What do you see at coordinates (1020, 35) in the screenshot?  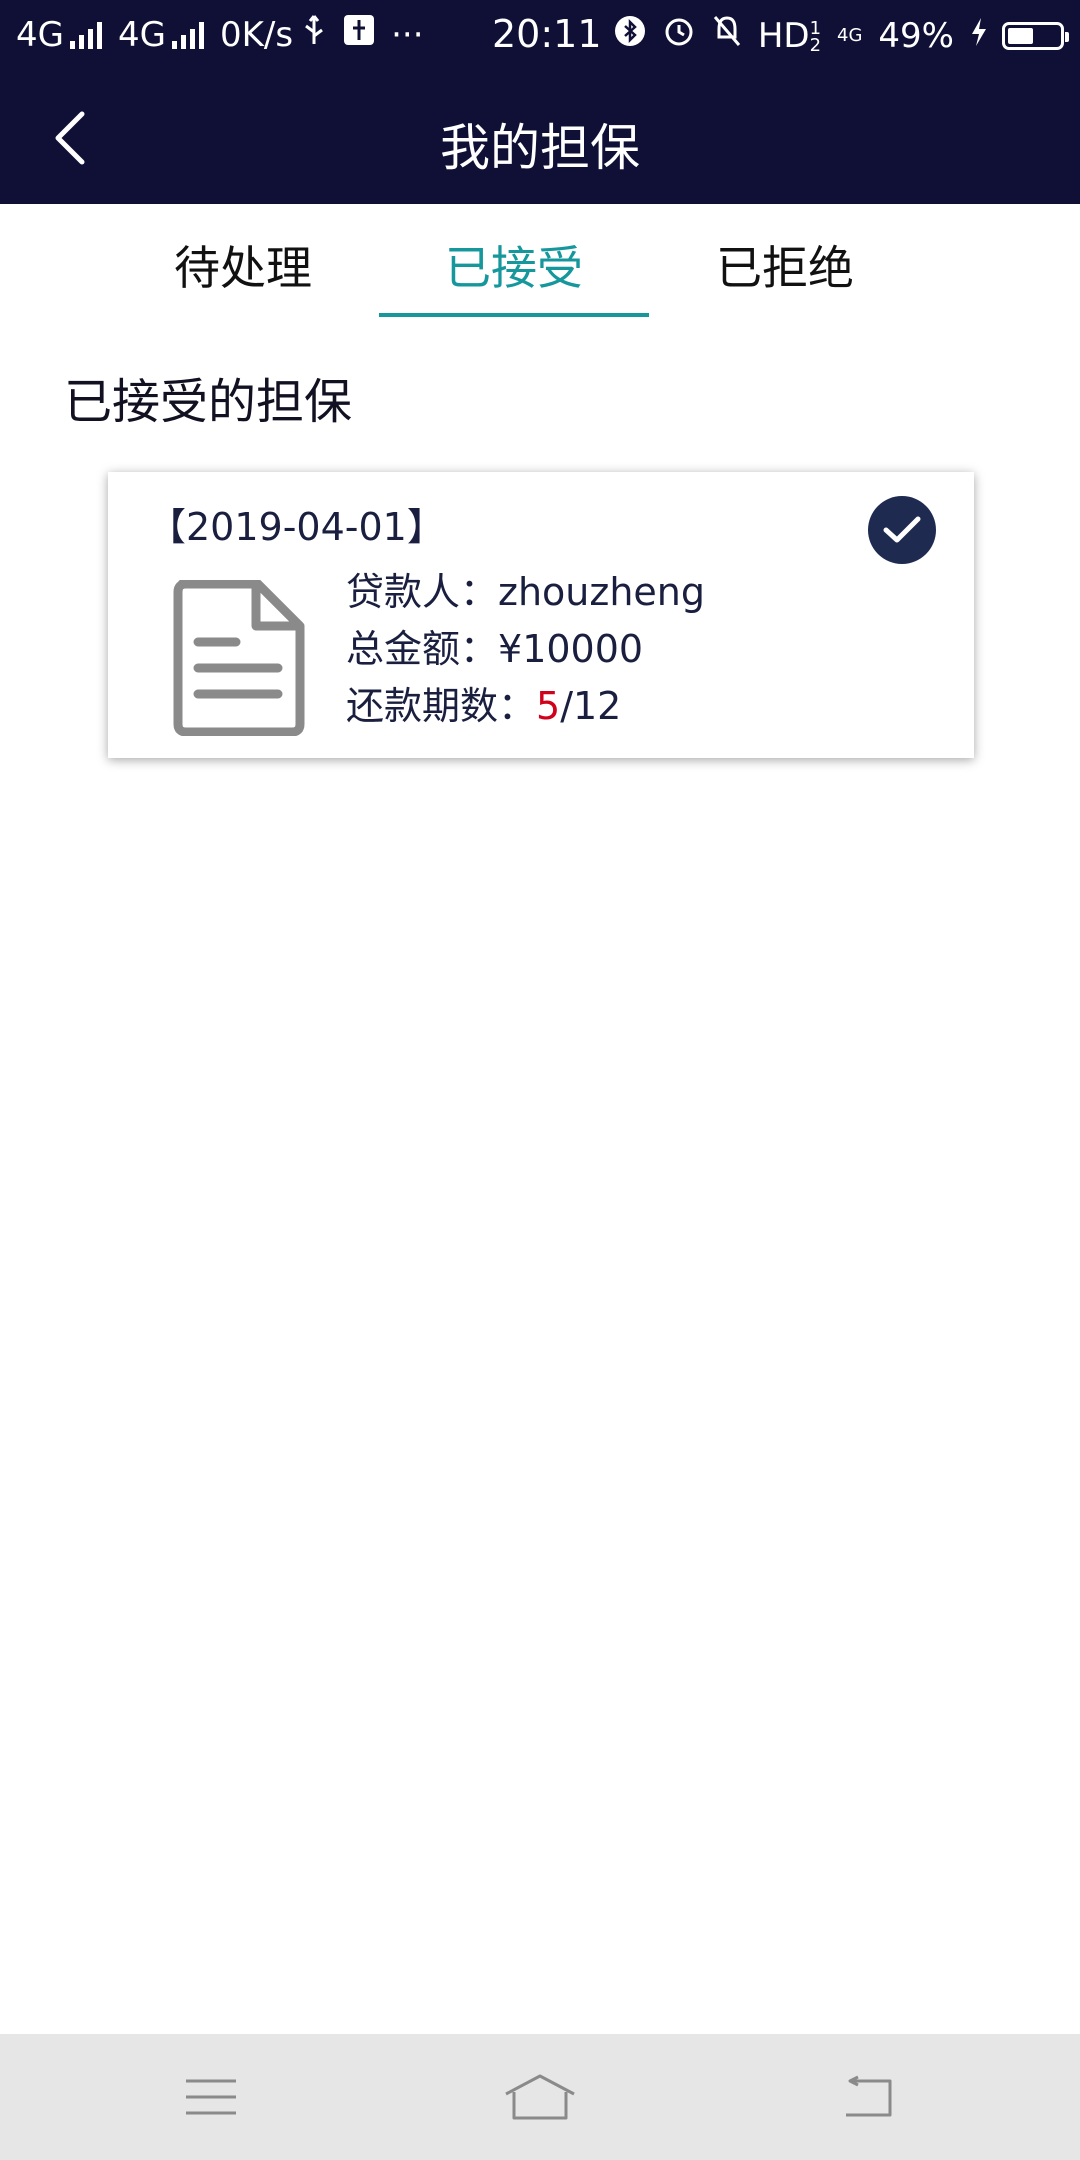 I see `battery-fill` at bounding box center [1020, 35].